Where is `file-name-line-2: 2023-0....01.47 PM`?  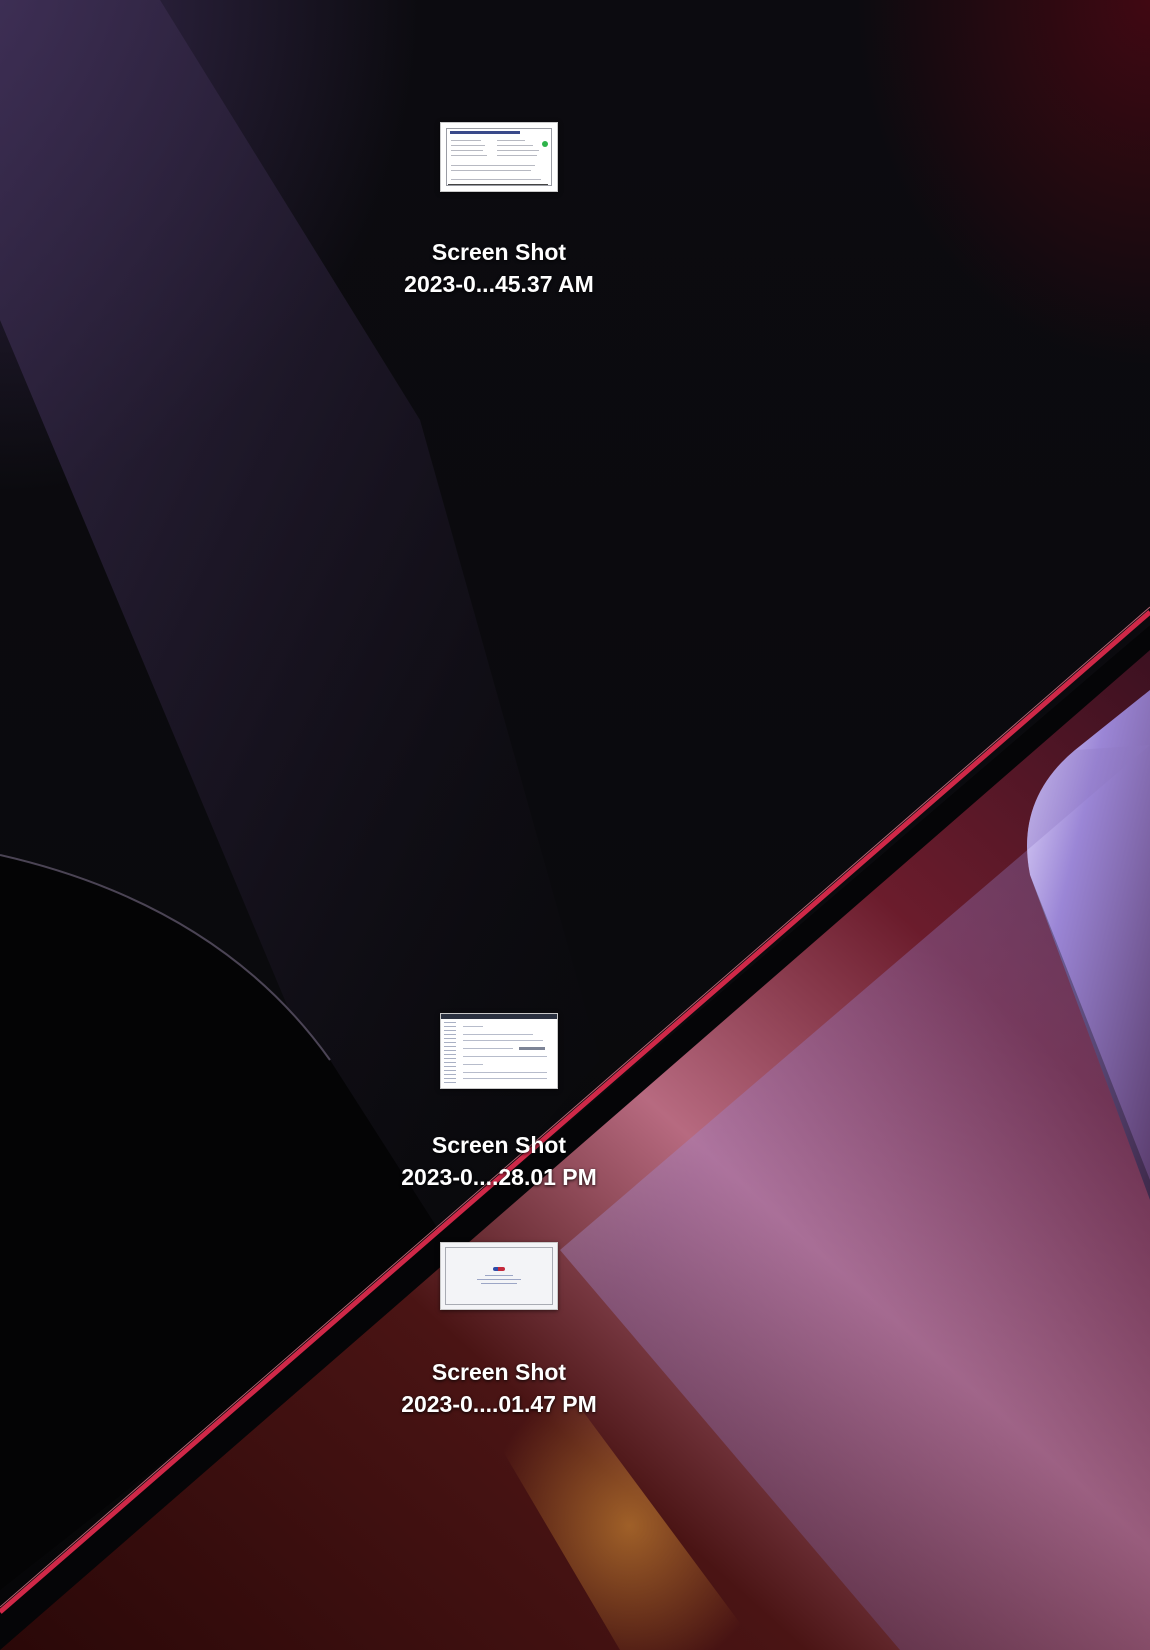 file-name-line-2: 2023-0....01.47 PM is located at coordinates (499, 1404).